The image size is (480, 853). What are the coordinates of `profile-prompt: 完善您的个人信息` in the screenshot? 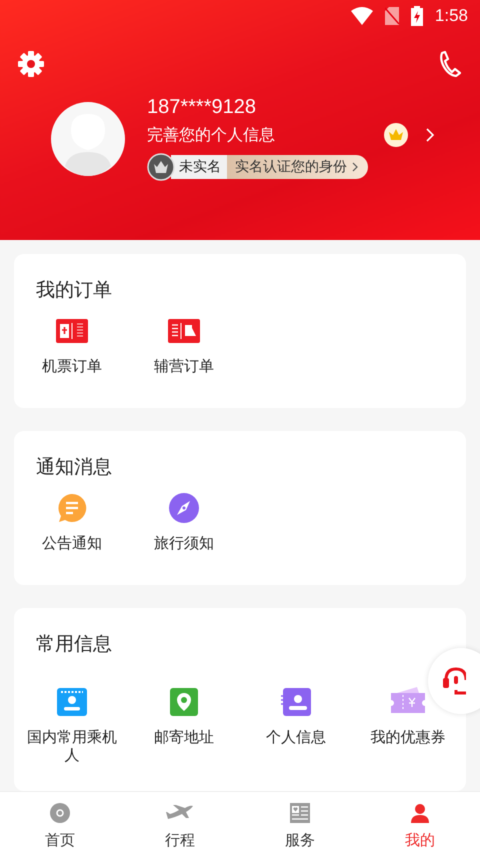 It's located at (265, 135).